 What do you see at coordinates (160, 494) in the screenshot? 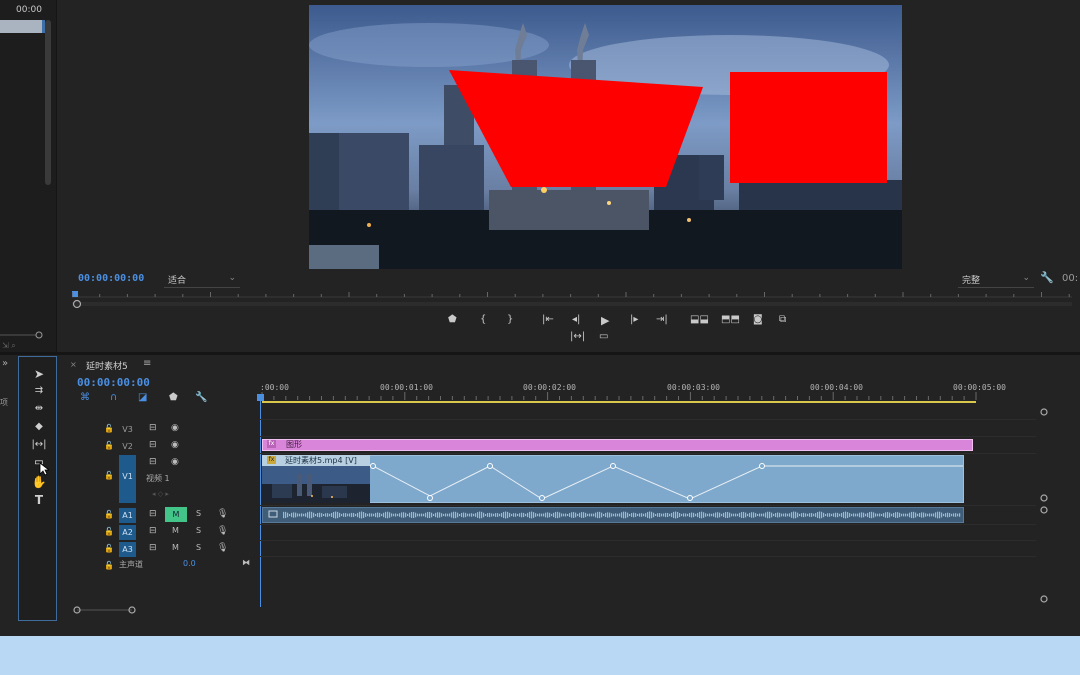
I see `keyframe-nav-icon: ◂ ◇ ▸` at bounding box center [160, 494].